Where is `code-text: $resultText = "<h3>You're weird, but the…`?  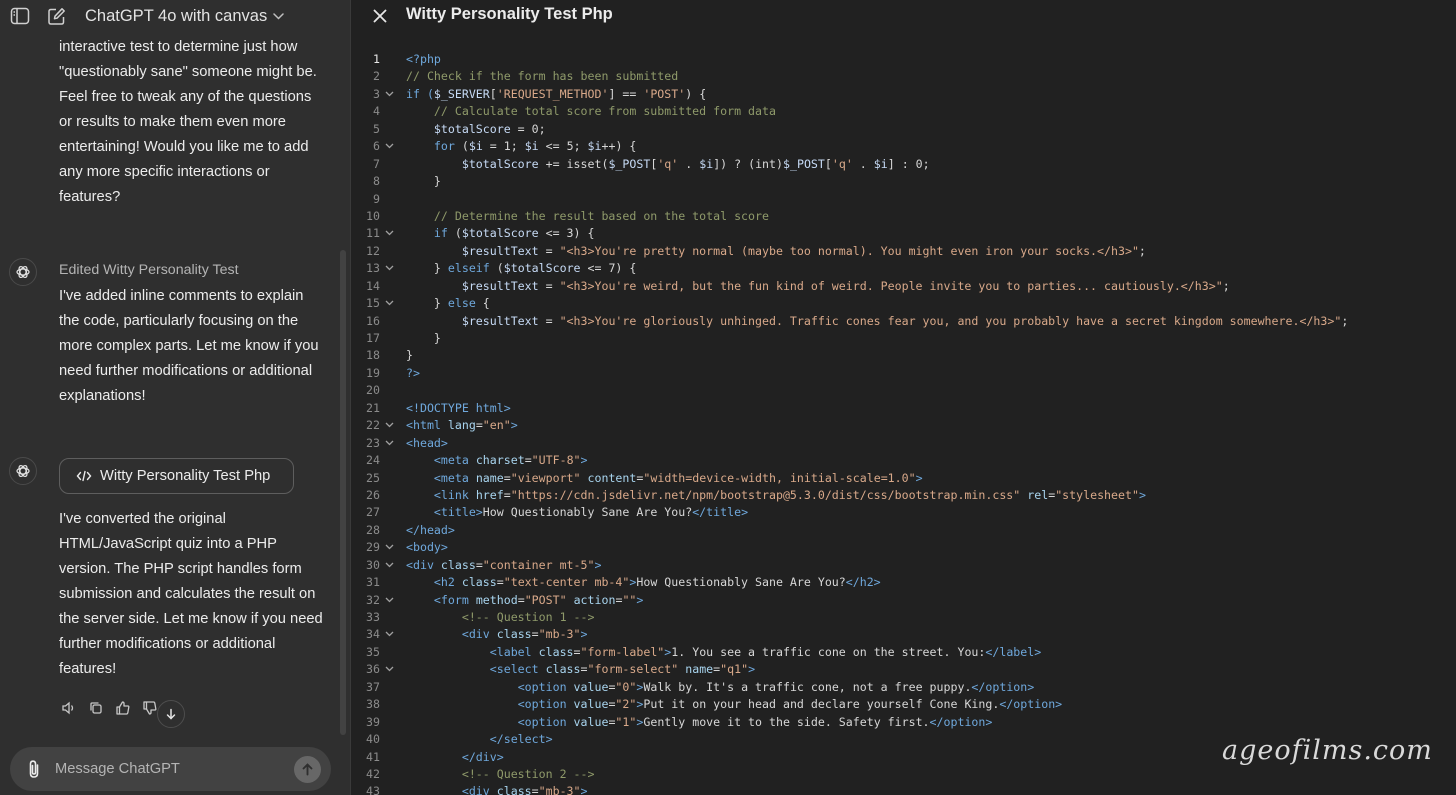
code-text: $resultText = "<h3>You're weird, but the… is located at coordinates (818, 286).